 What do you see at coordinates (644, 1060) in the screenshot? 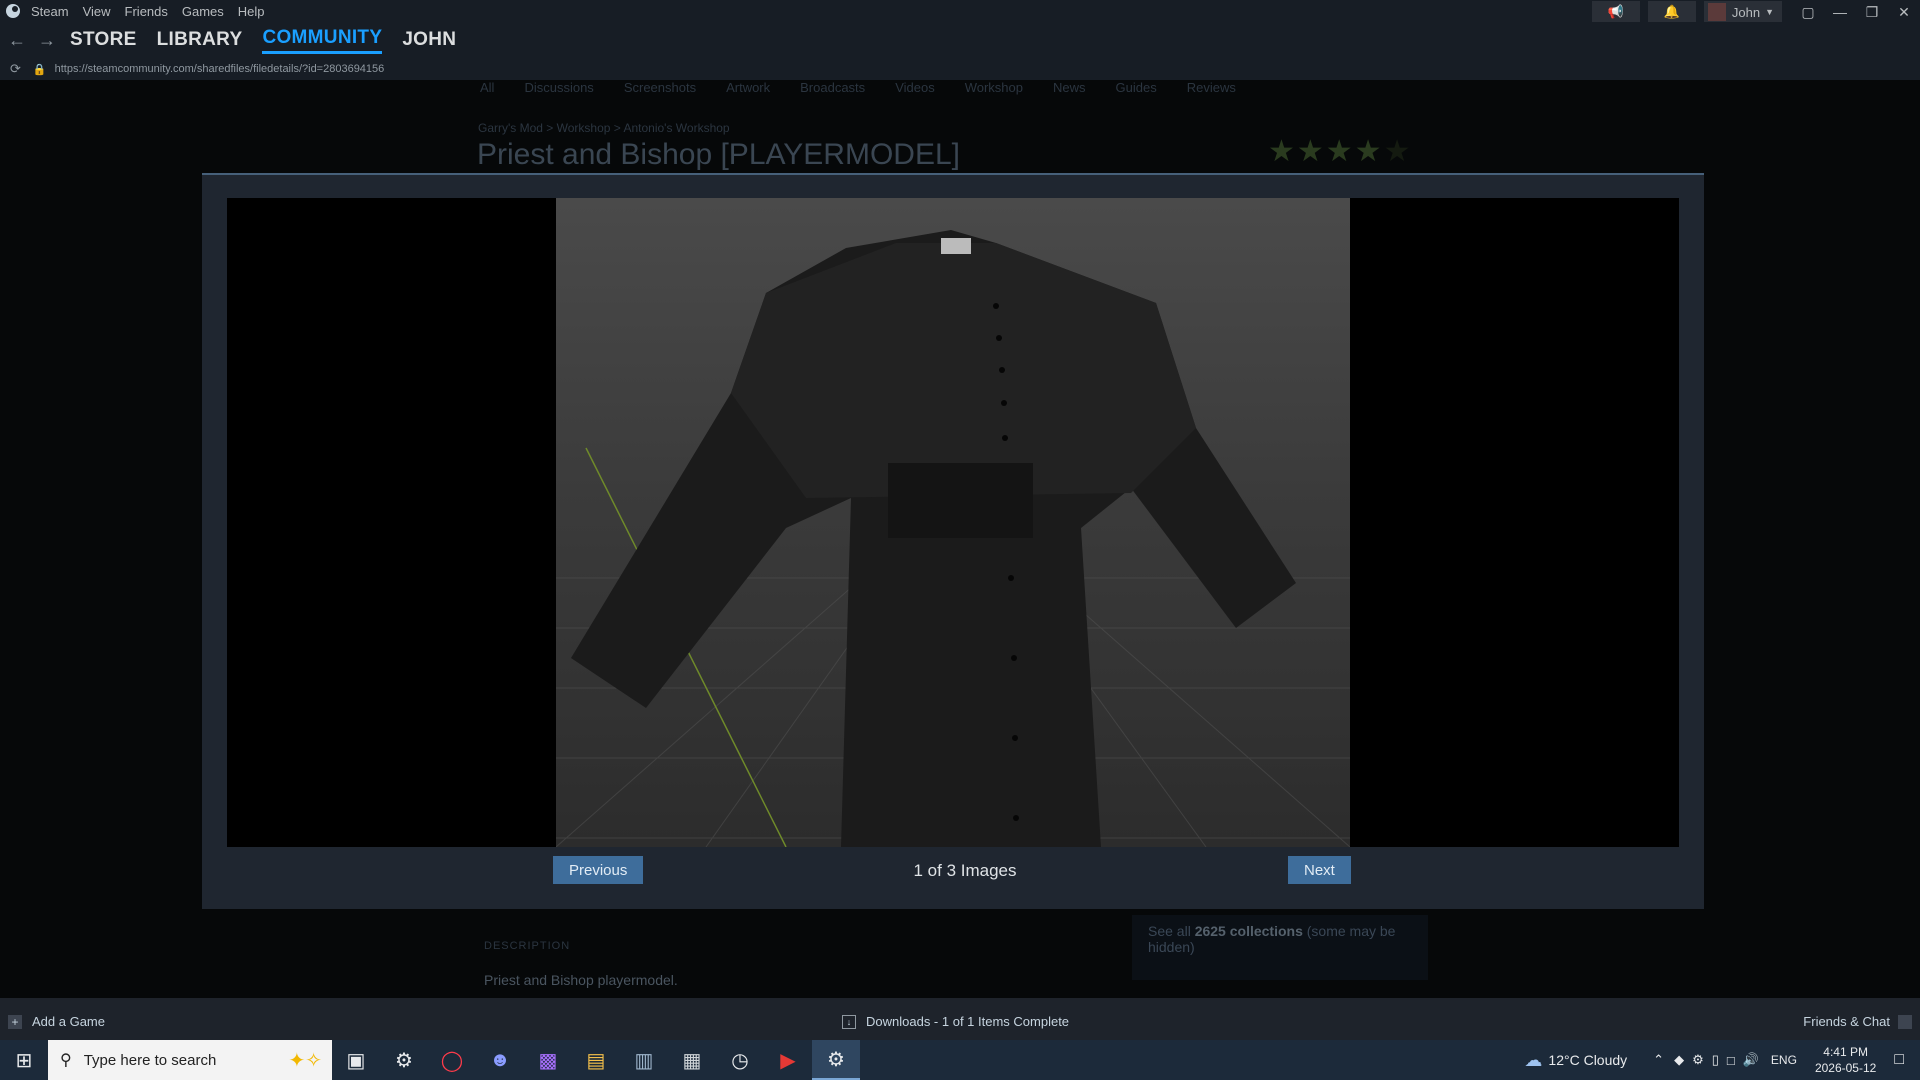
I see `photos-icon: ▥` at bounding box center [644, 1060].